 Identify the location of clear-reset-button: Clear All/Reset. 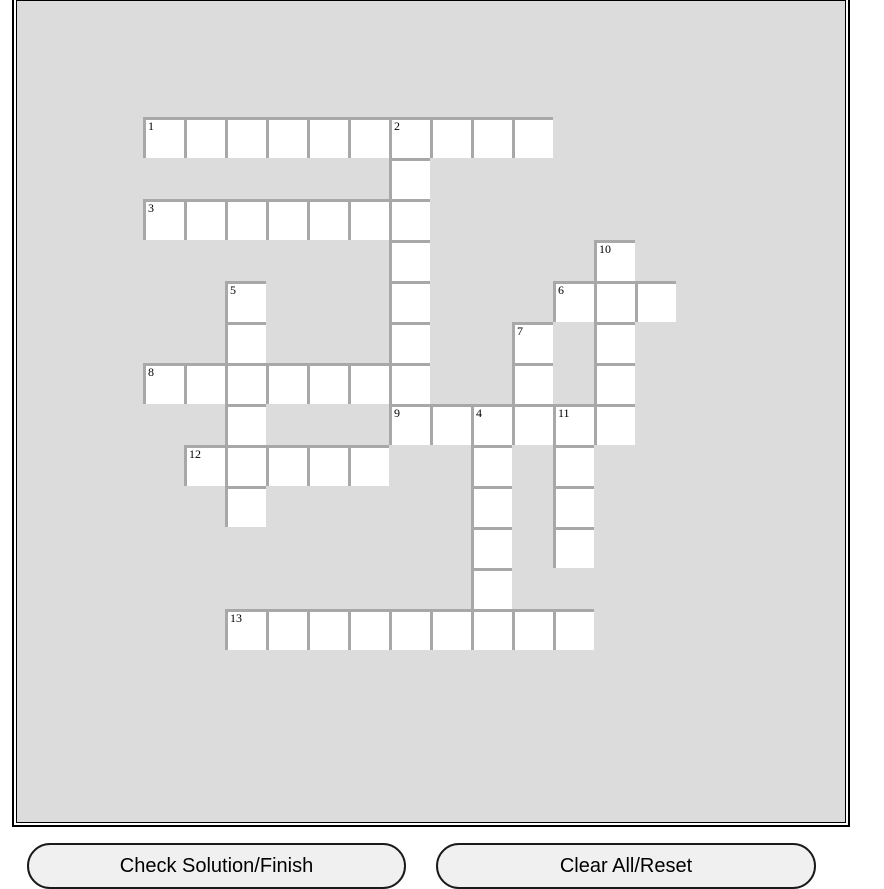
(626, 866).